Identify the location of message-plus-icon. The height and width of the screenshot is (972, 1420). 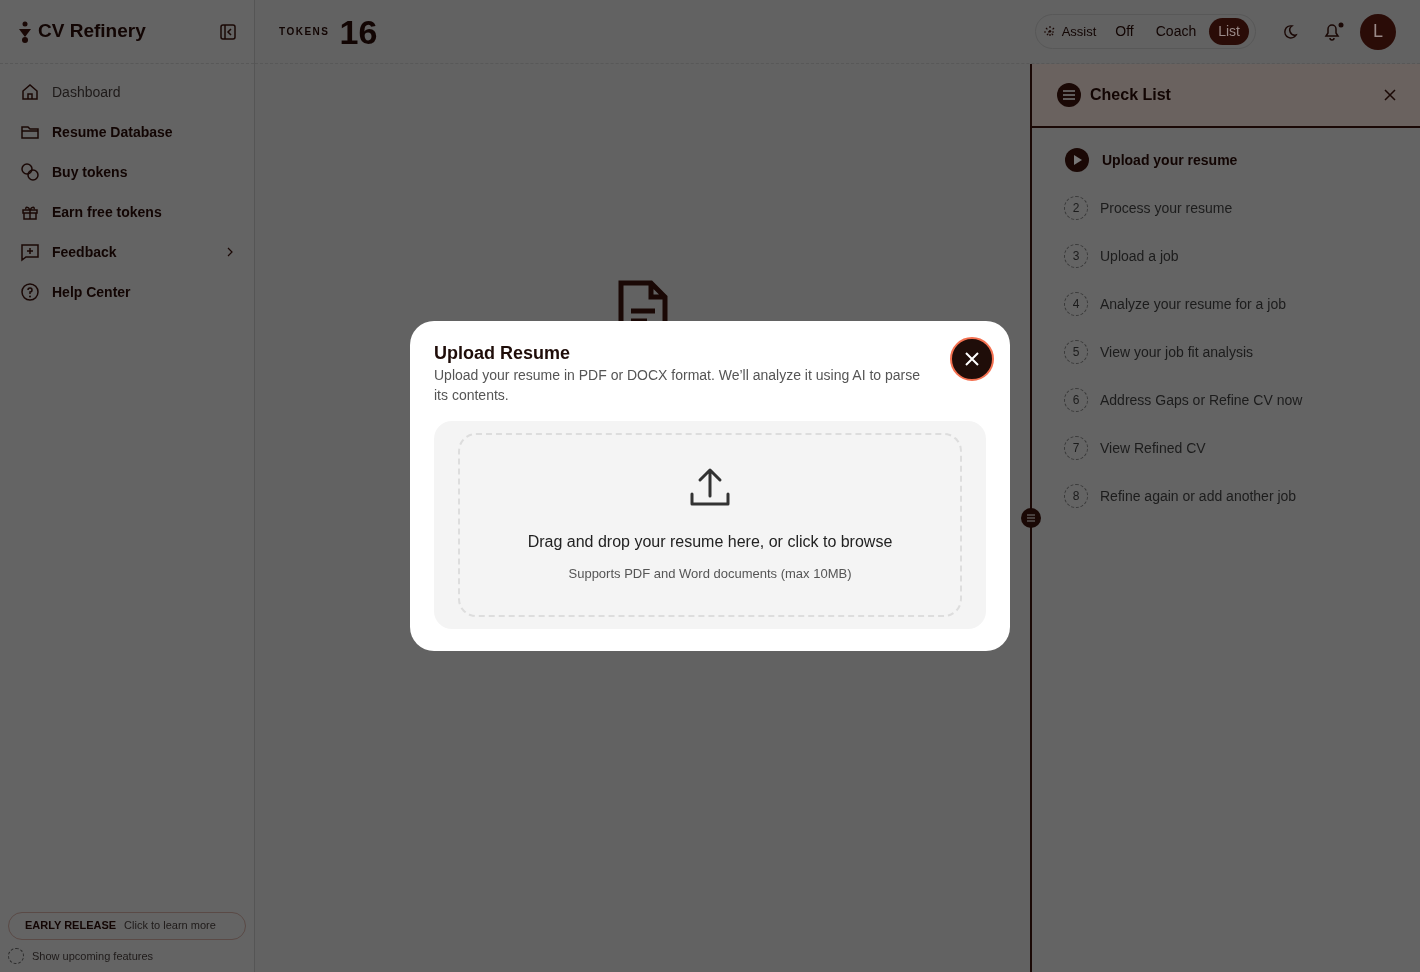
(30, 252).